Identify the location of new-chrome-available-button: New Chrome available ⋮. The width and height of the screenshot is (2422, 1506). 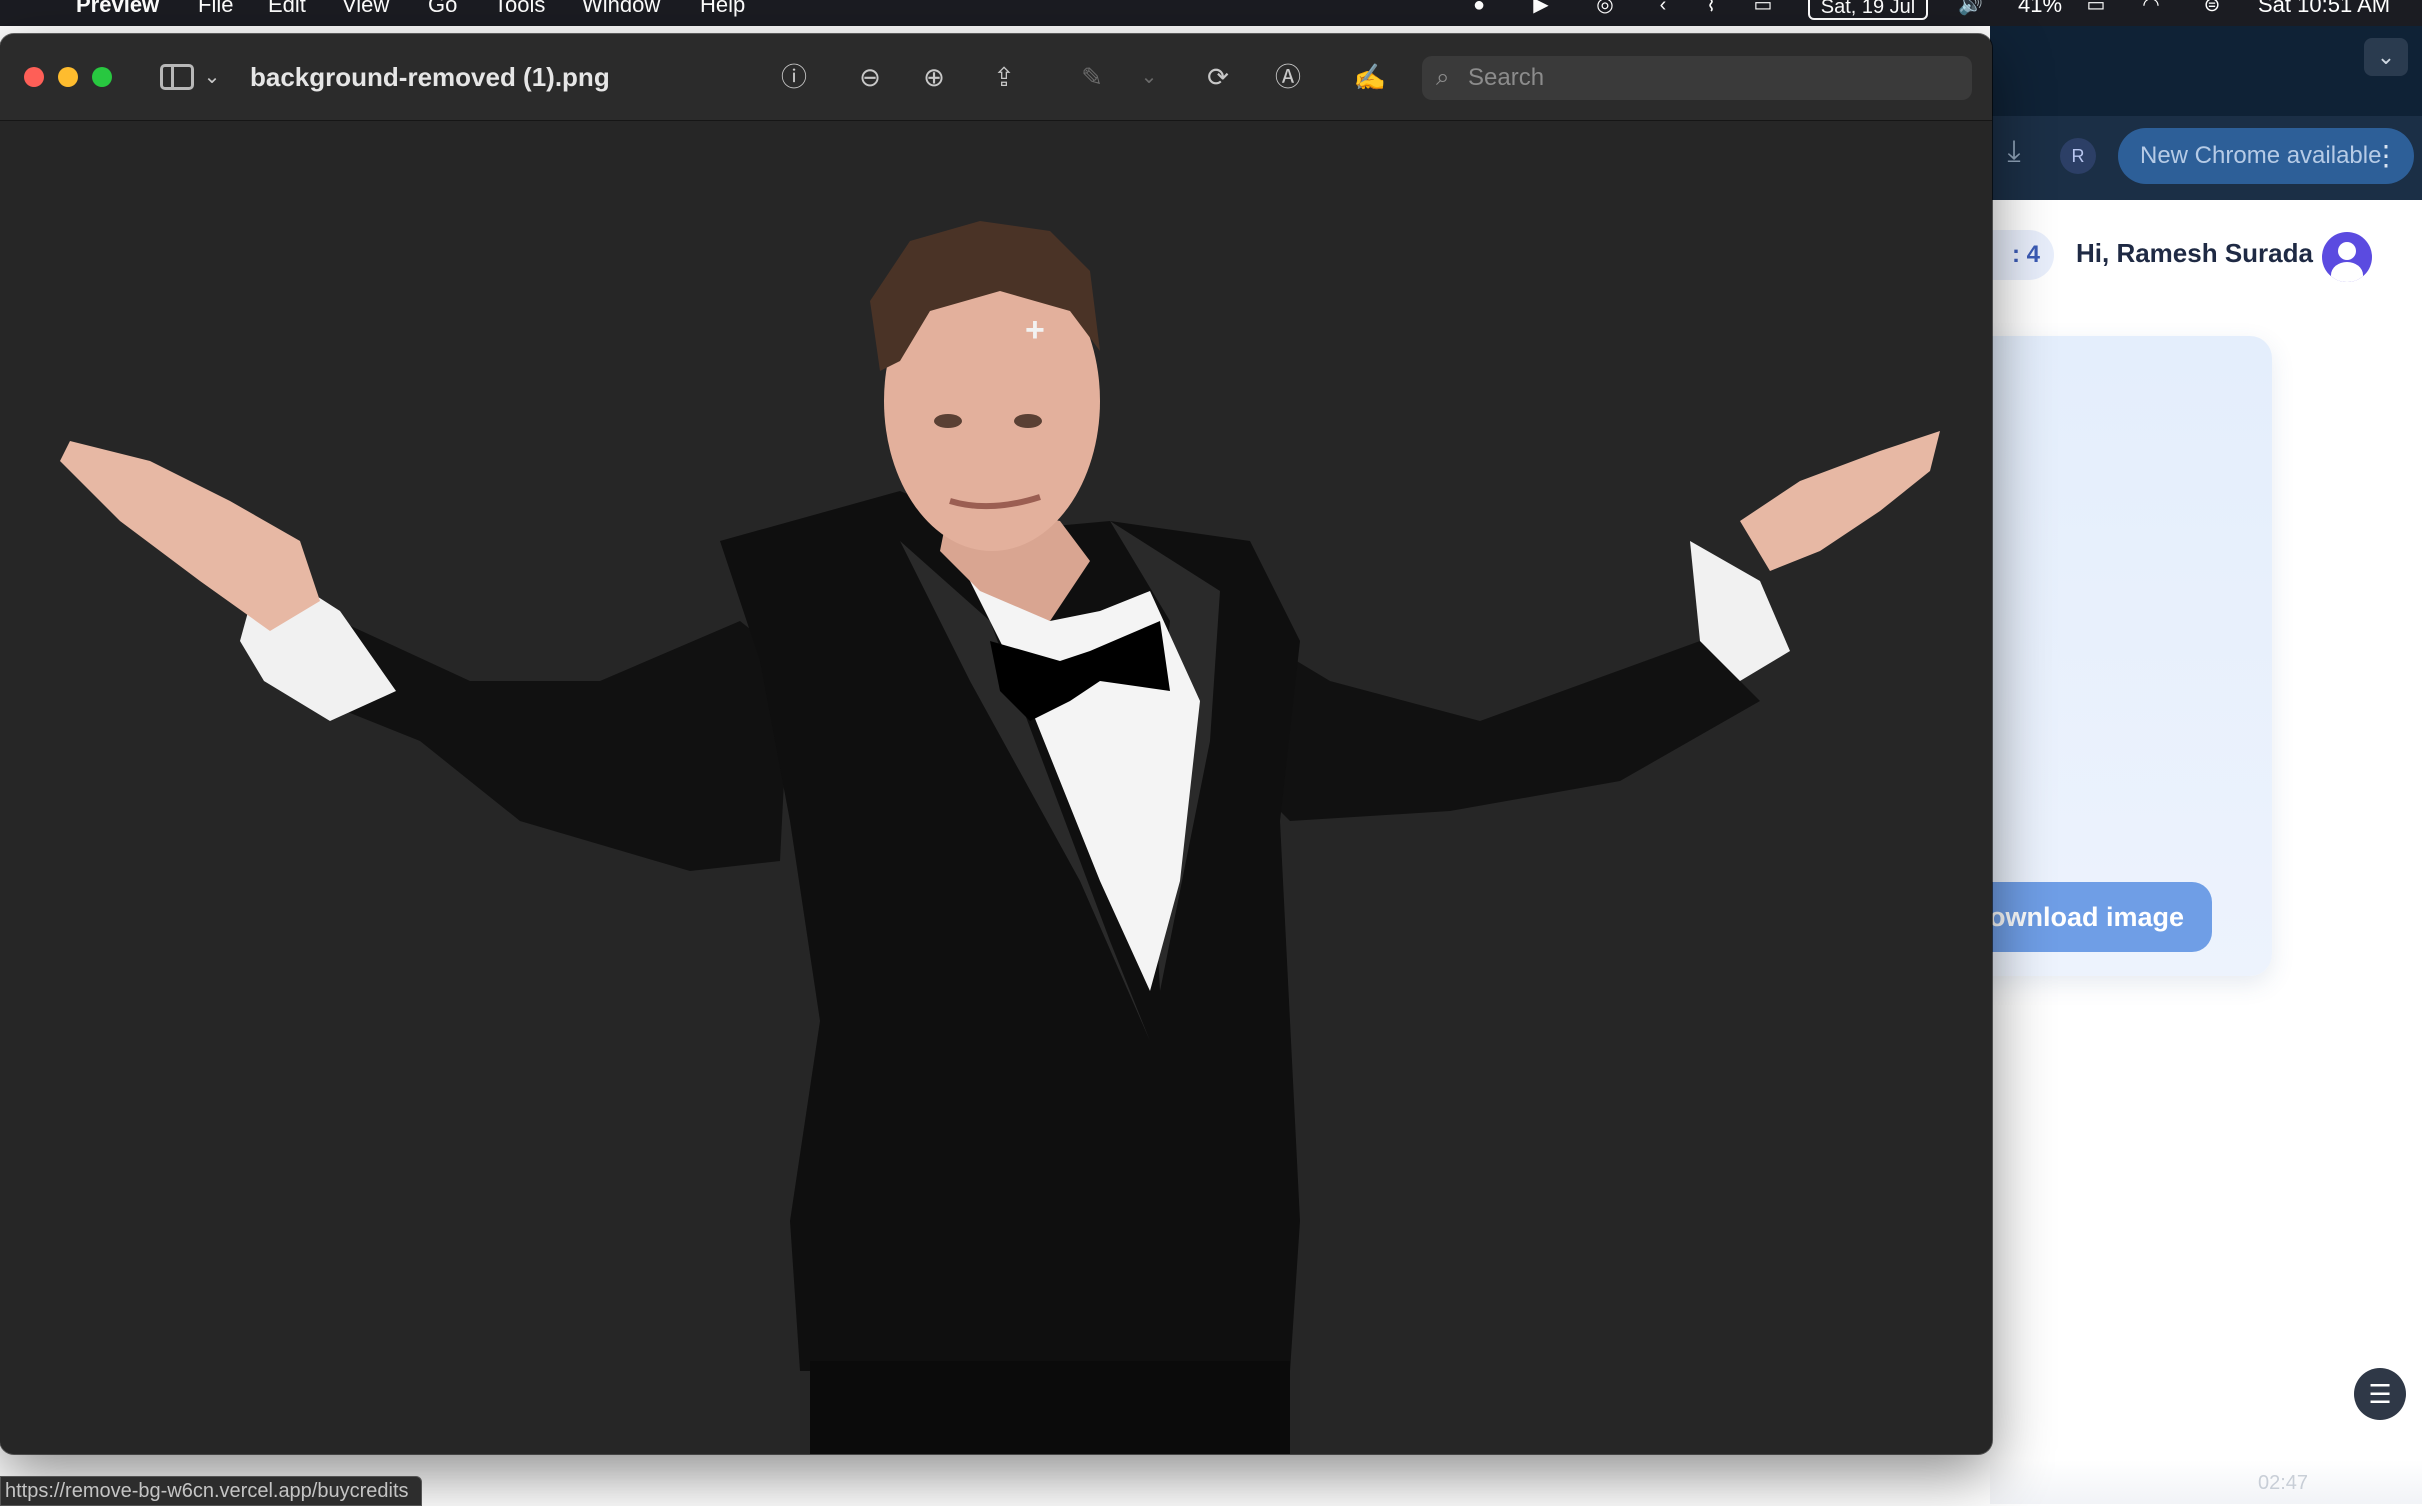
(2266, 156).